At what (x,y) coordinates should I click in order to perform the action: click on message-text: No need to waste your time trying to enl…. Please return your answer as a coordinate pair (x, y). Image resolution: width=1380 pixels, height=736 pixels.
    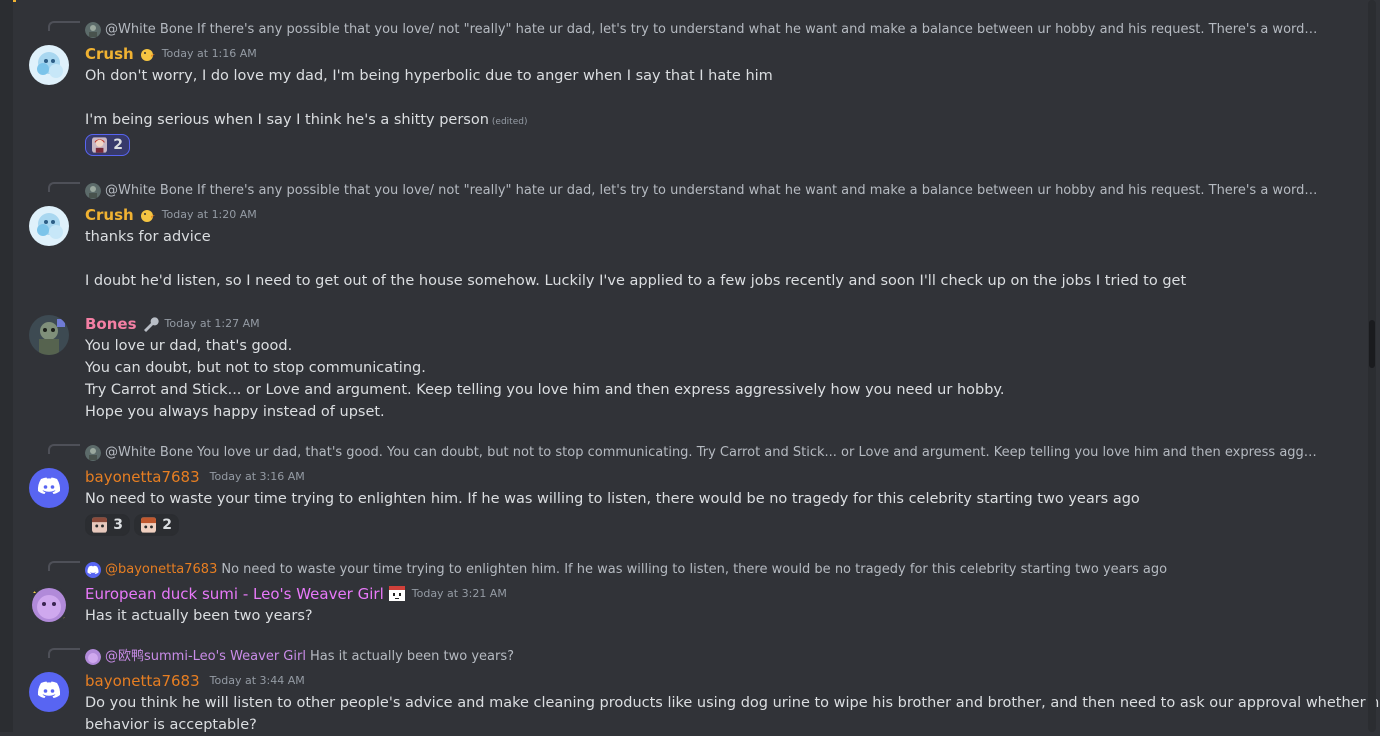
    Looking at the image, I should click on (612, 499).